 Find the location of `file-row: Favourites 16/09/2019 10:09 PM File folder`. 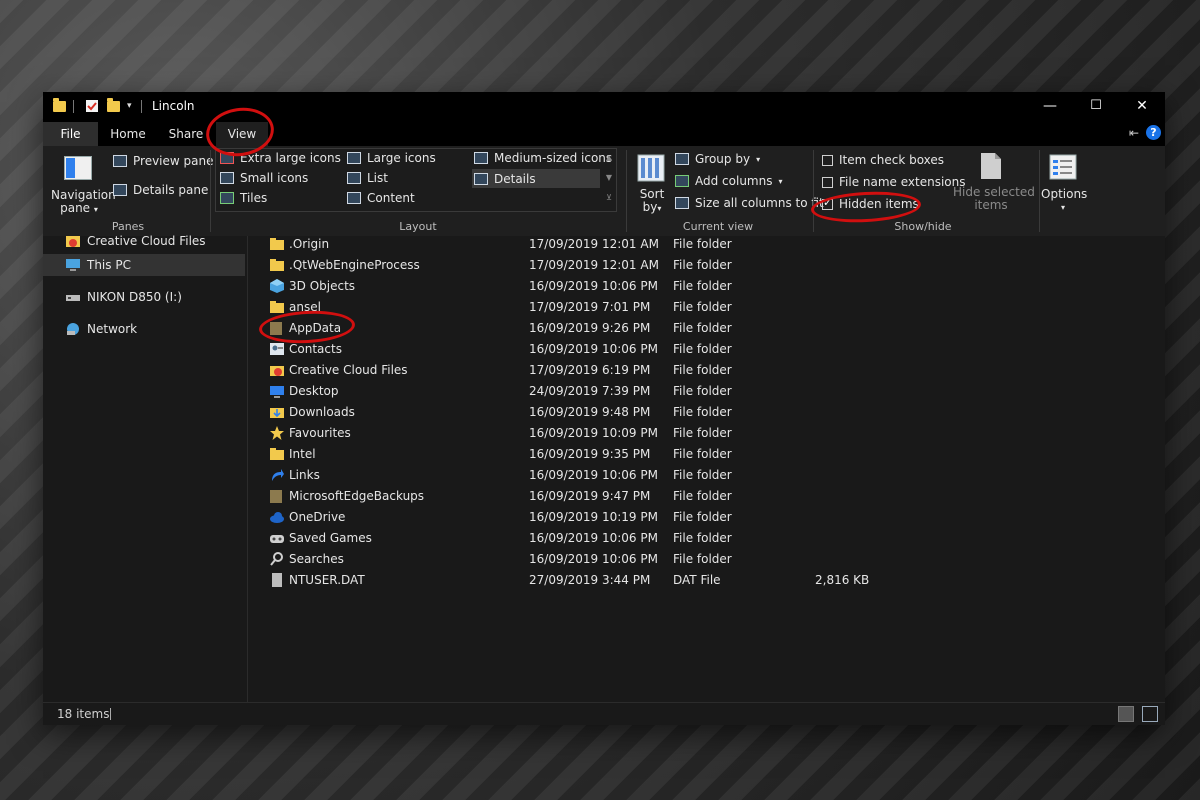

file-row: Favourites 16/09/2019 10:09 PM File folder is located at coordinates (706, 433).